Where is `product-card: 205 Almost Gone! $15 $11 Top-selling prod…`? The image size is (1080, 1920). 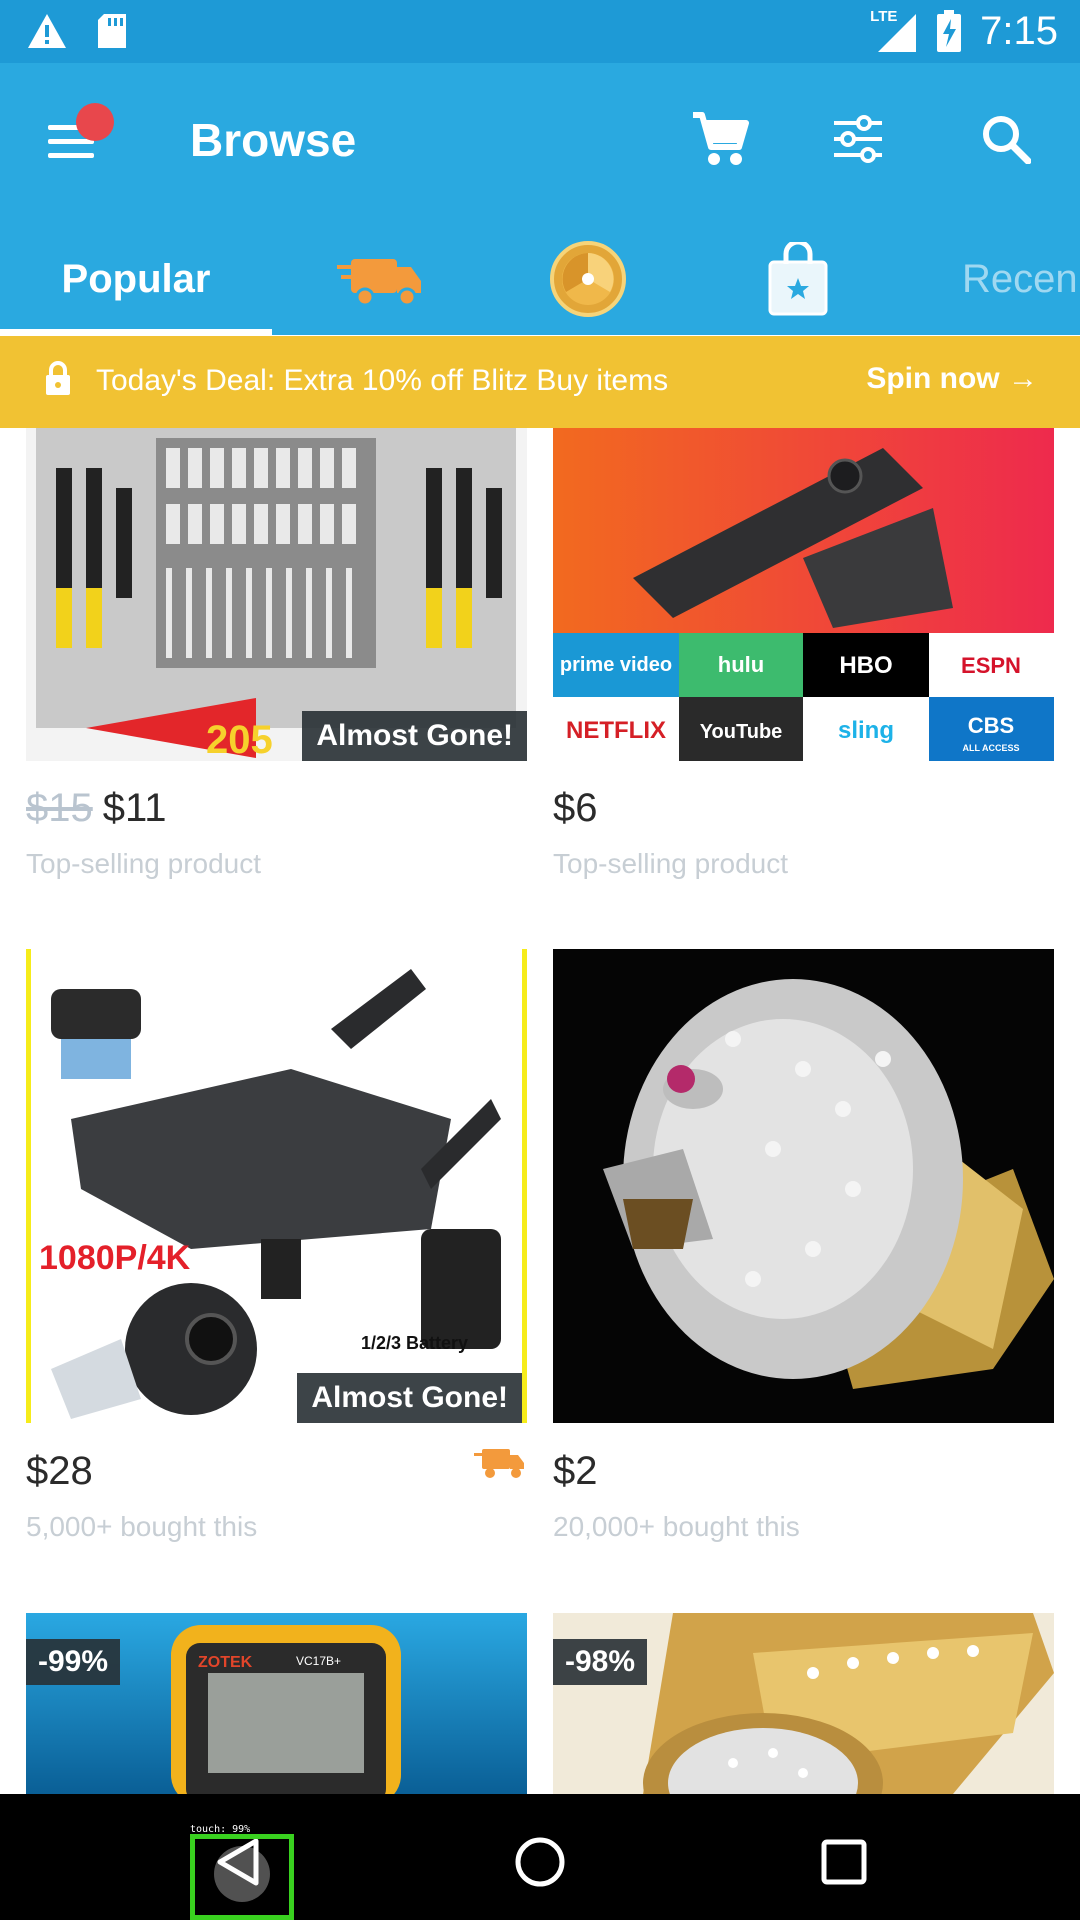
product-card: 205 Almost Gone! $15 $11 Top-selling prod… is located at coordinates (276, 663).